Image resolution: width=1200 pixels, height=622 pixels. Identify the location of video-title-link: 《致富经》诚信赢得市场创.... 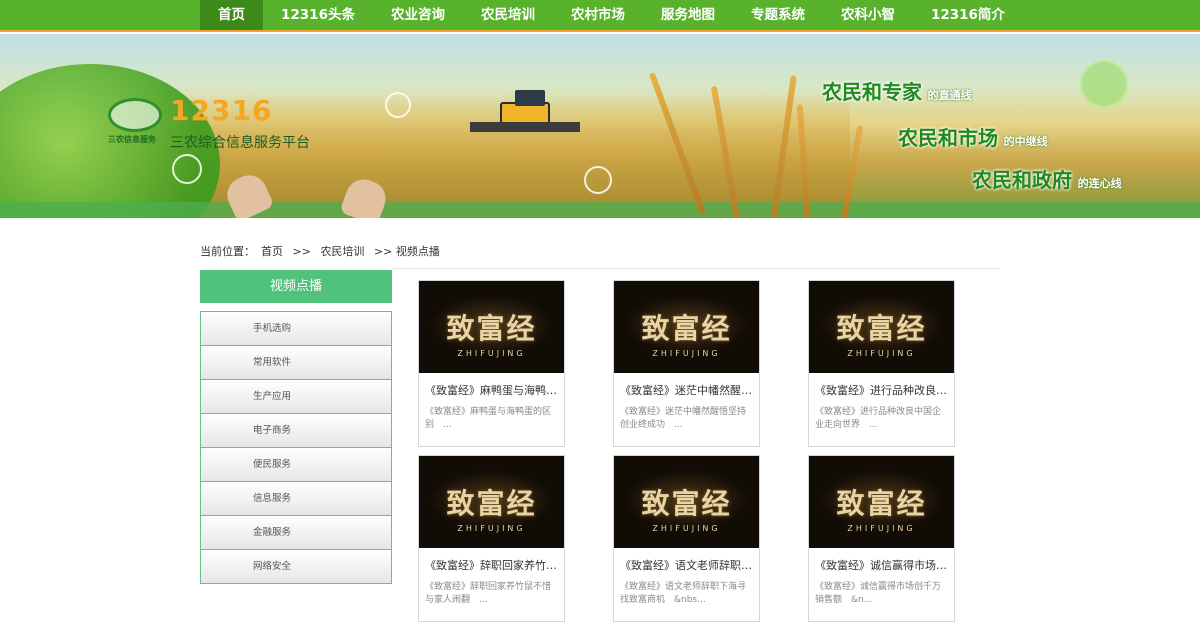
(882, 565).